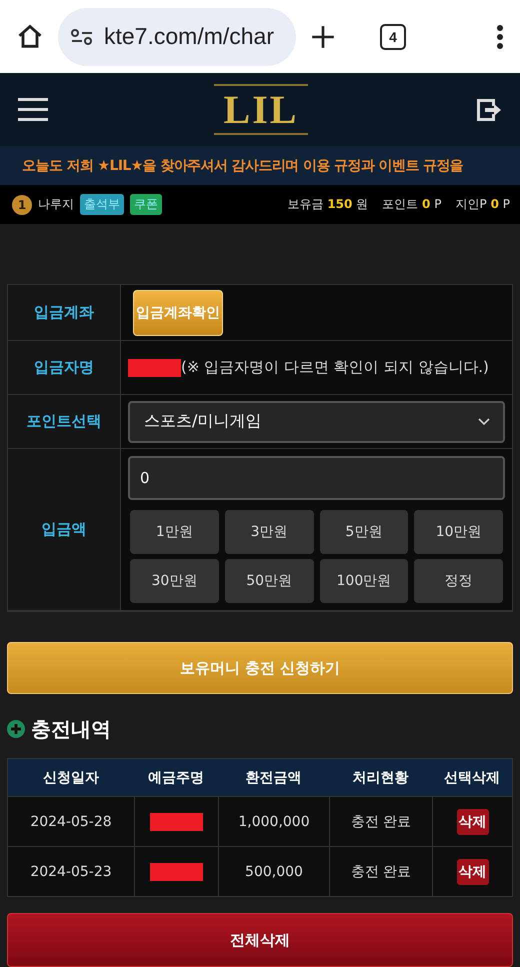  What do you see at coordinates (64, 422) in the screenshot?
I see `field-label: 포인트선택` at bounding box center [64, 422].